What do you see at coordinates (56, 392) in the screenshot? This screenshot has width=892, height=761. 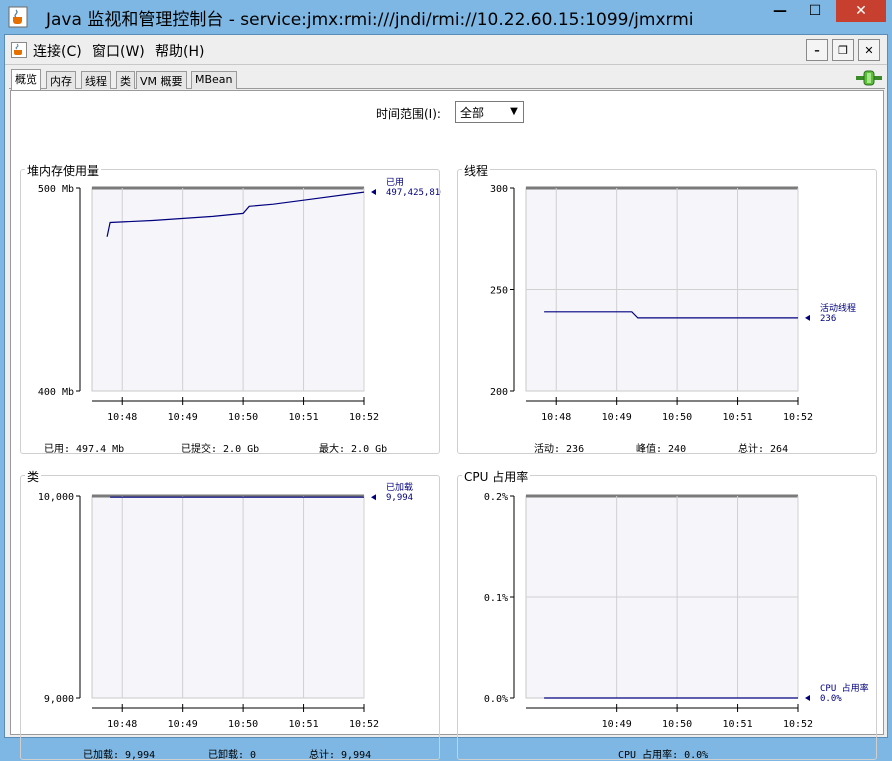 I see `y-tick-label: 400 Mb` at bounding box center [56, 392].